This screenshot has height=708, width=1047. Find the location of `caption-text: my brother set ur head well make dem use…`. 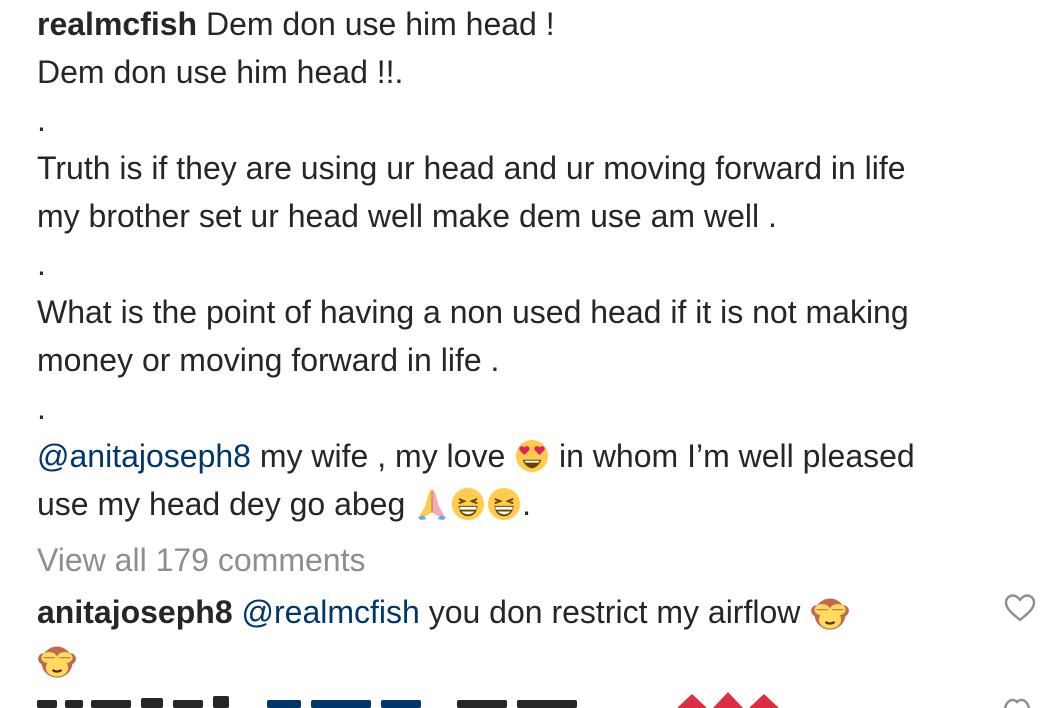

caption-text: my brother set ur head well make dem use… is located at coordinates (407, 216).